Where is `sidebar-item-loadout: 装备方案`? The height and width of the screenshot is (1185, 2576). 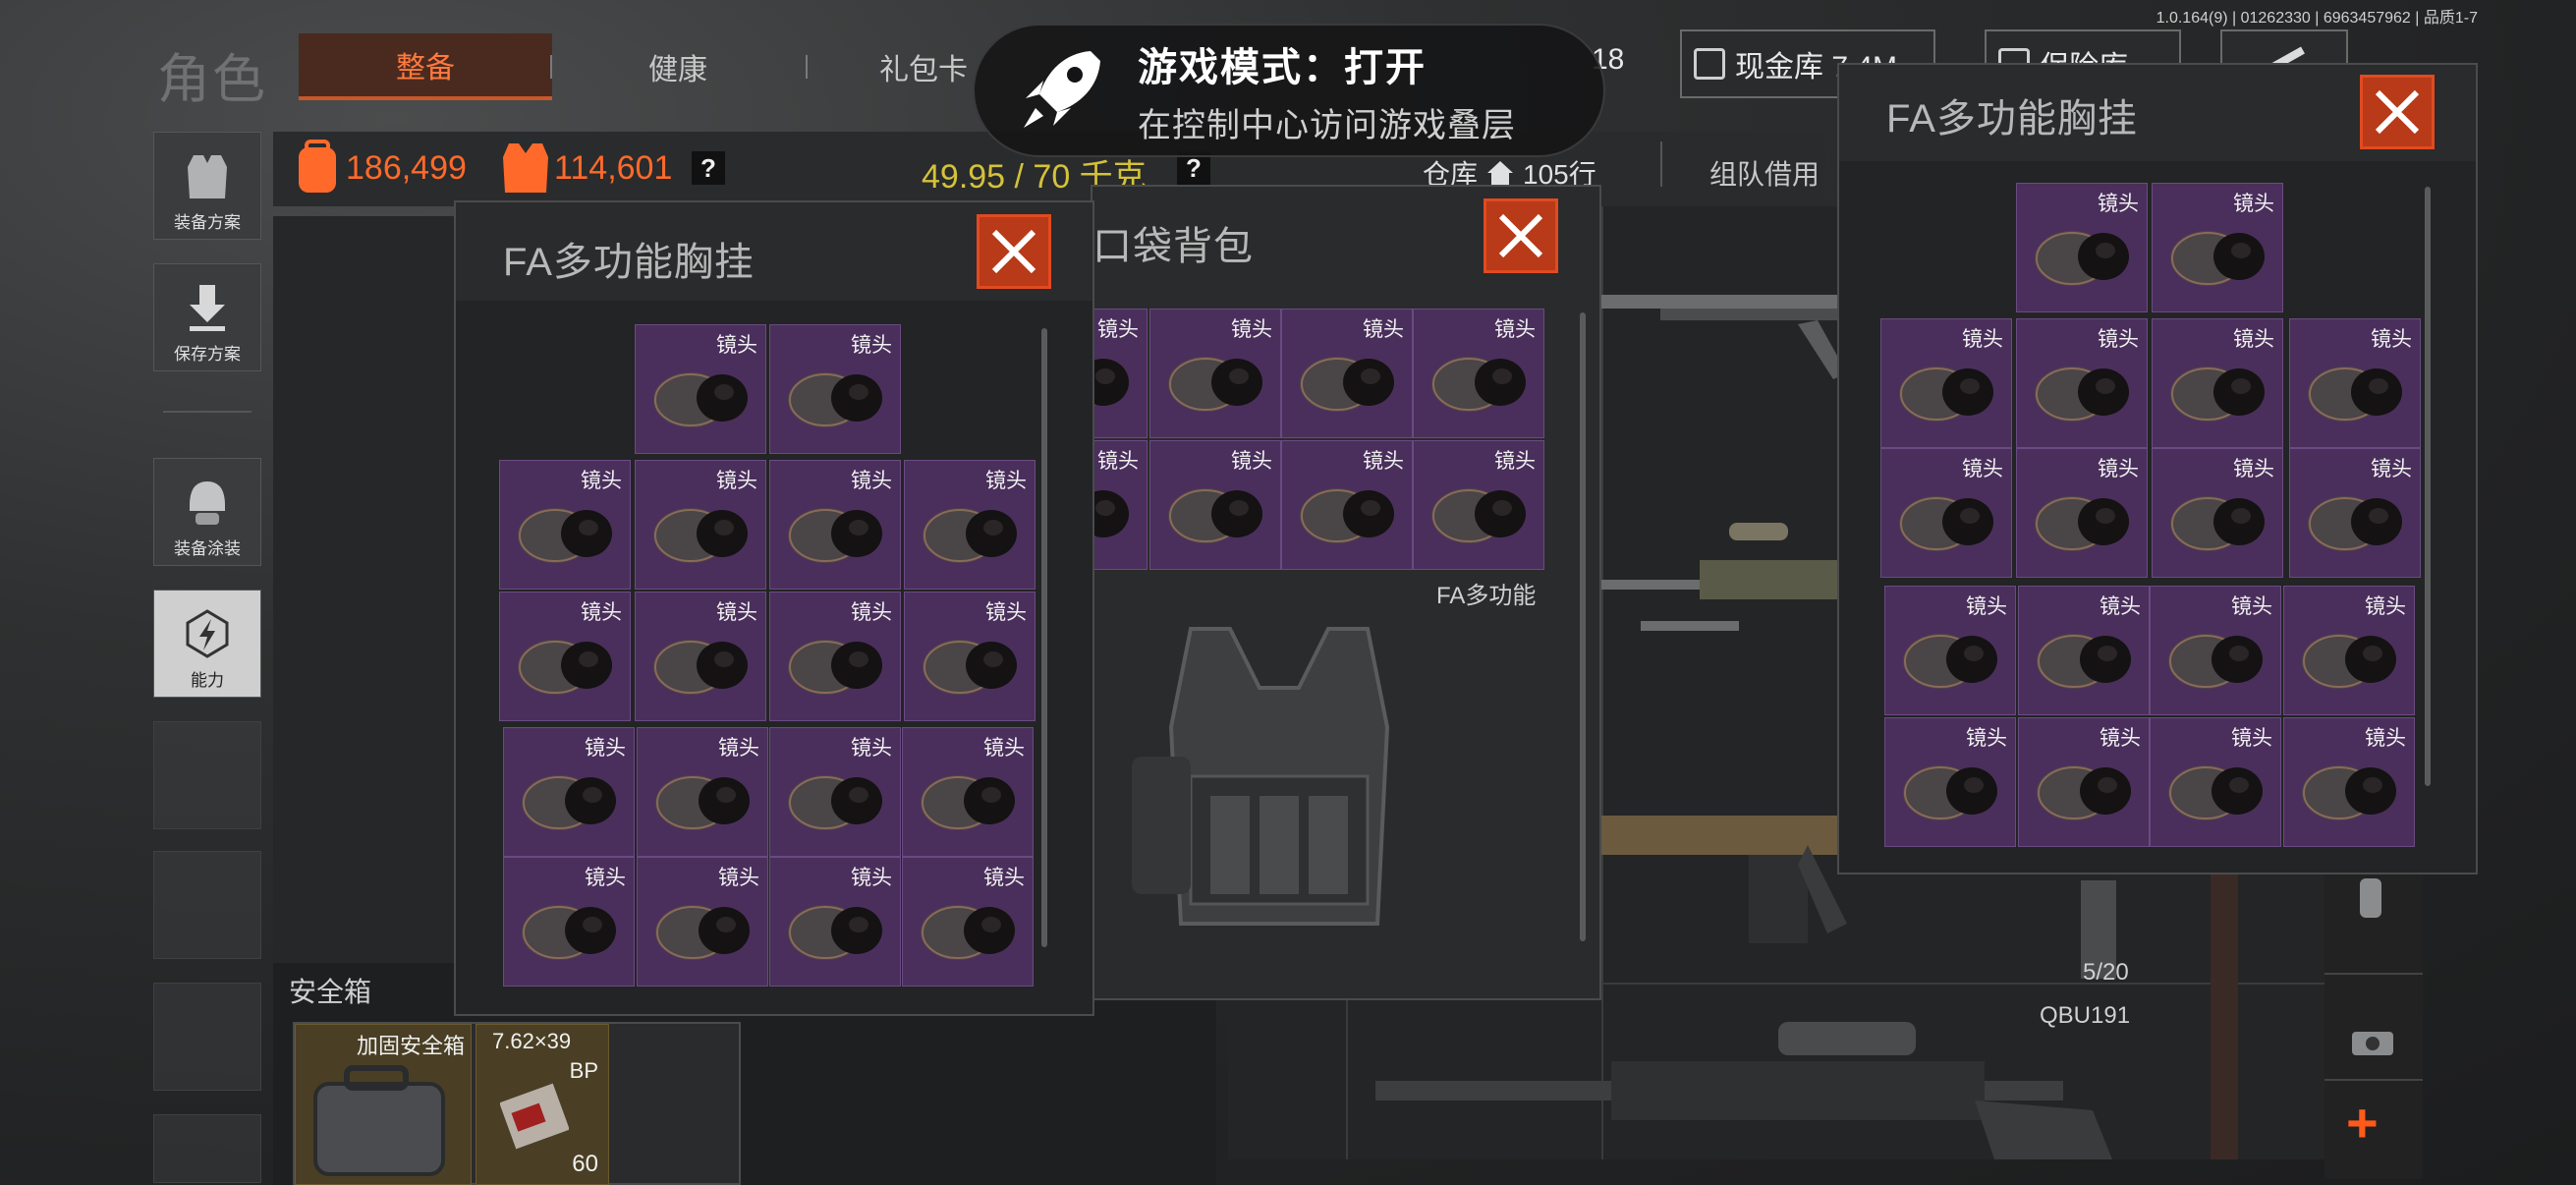 sidebar-item-loadout: 装备方案 is located at coordinates (207, 186).